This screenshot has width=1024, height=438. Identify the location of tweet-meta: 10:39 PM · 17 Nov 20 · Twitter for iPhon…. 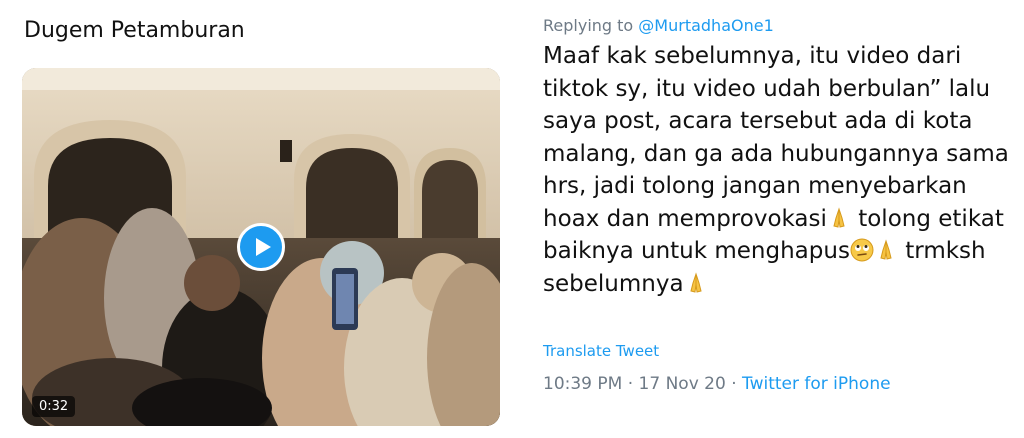
(717, 384).